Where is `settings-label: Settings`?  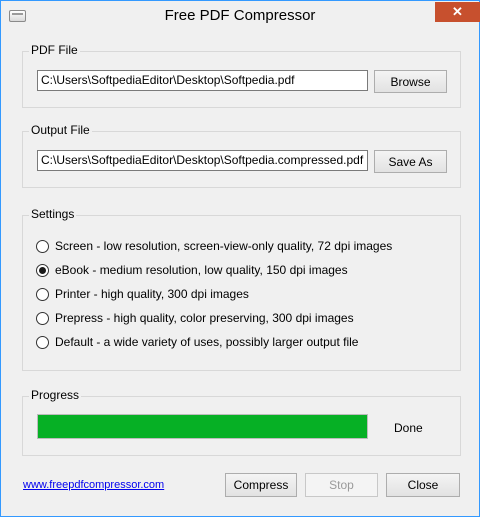
settings-label: Settings is located at coordinates (53, 214).